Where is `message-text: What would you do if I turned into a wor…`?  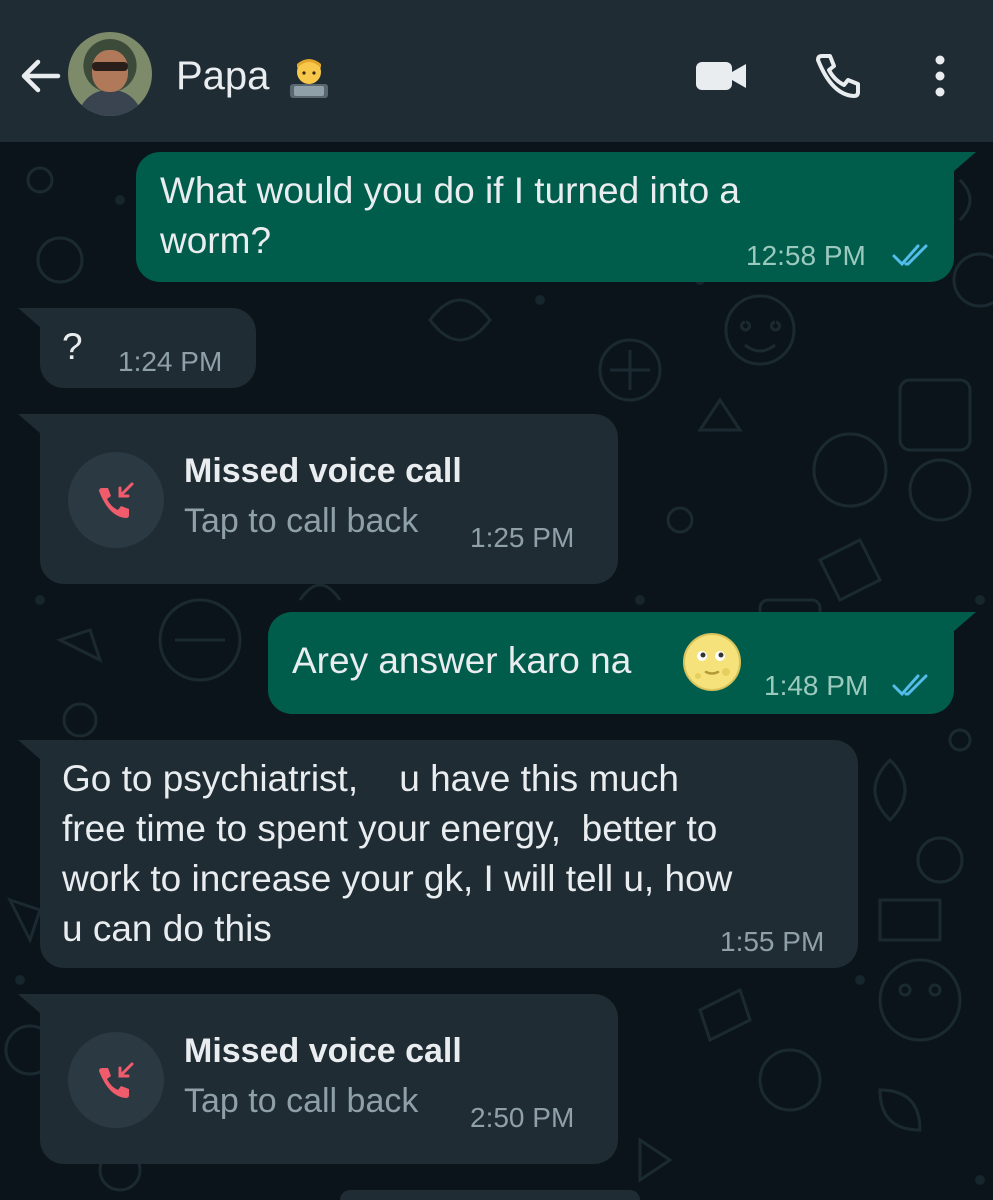
message-text: What would you do if I turned into a wor… is located at coordinates (450, 215).